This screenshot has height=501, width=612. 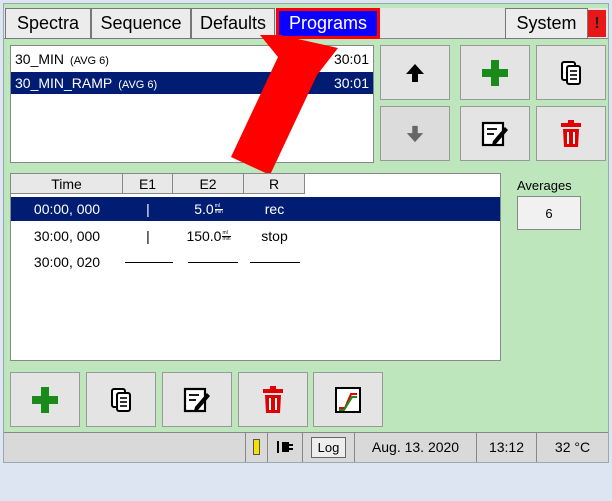 I want to click on status-time: 13:12, so click(x=506, y=447).